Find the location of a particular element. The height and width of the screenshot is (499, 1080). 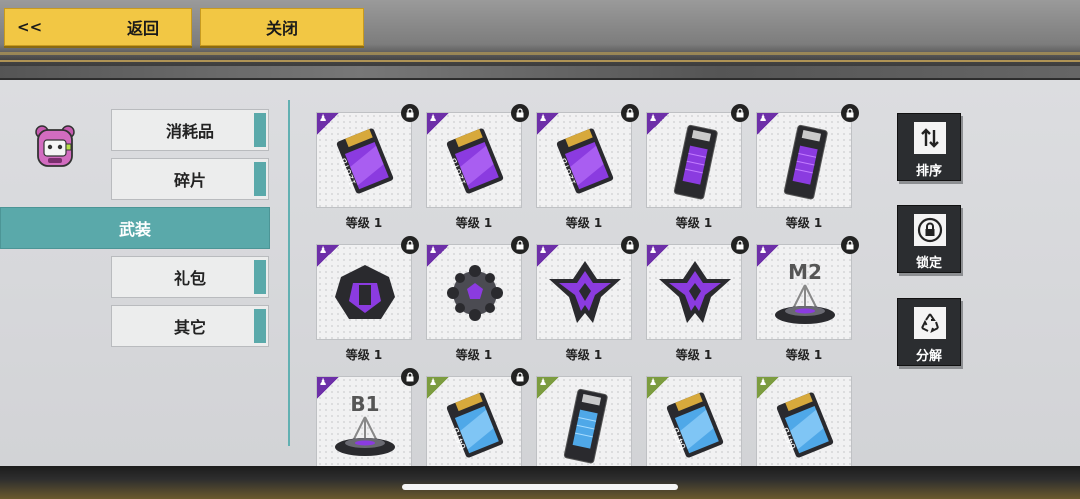

item-card: M2 ♟ is located at coordinates (807, 288).